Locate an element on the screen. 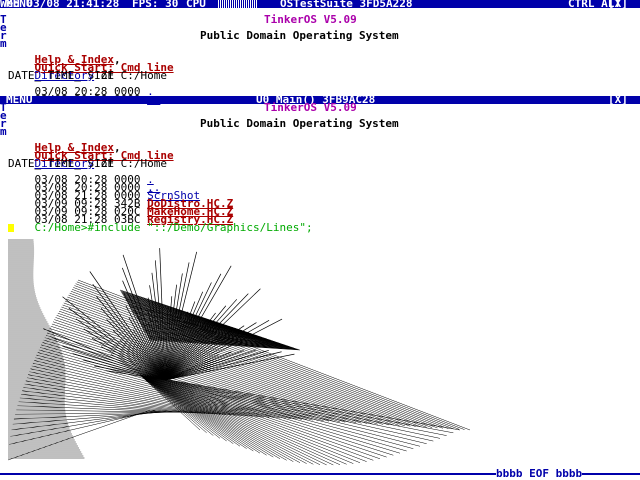 This screenshot has height=480, width=640. cpu-label: CPU is located at coordinates (196, 5).